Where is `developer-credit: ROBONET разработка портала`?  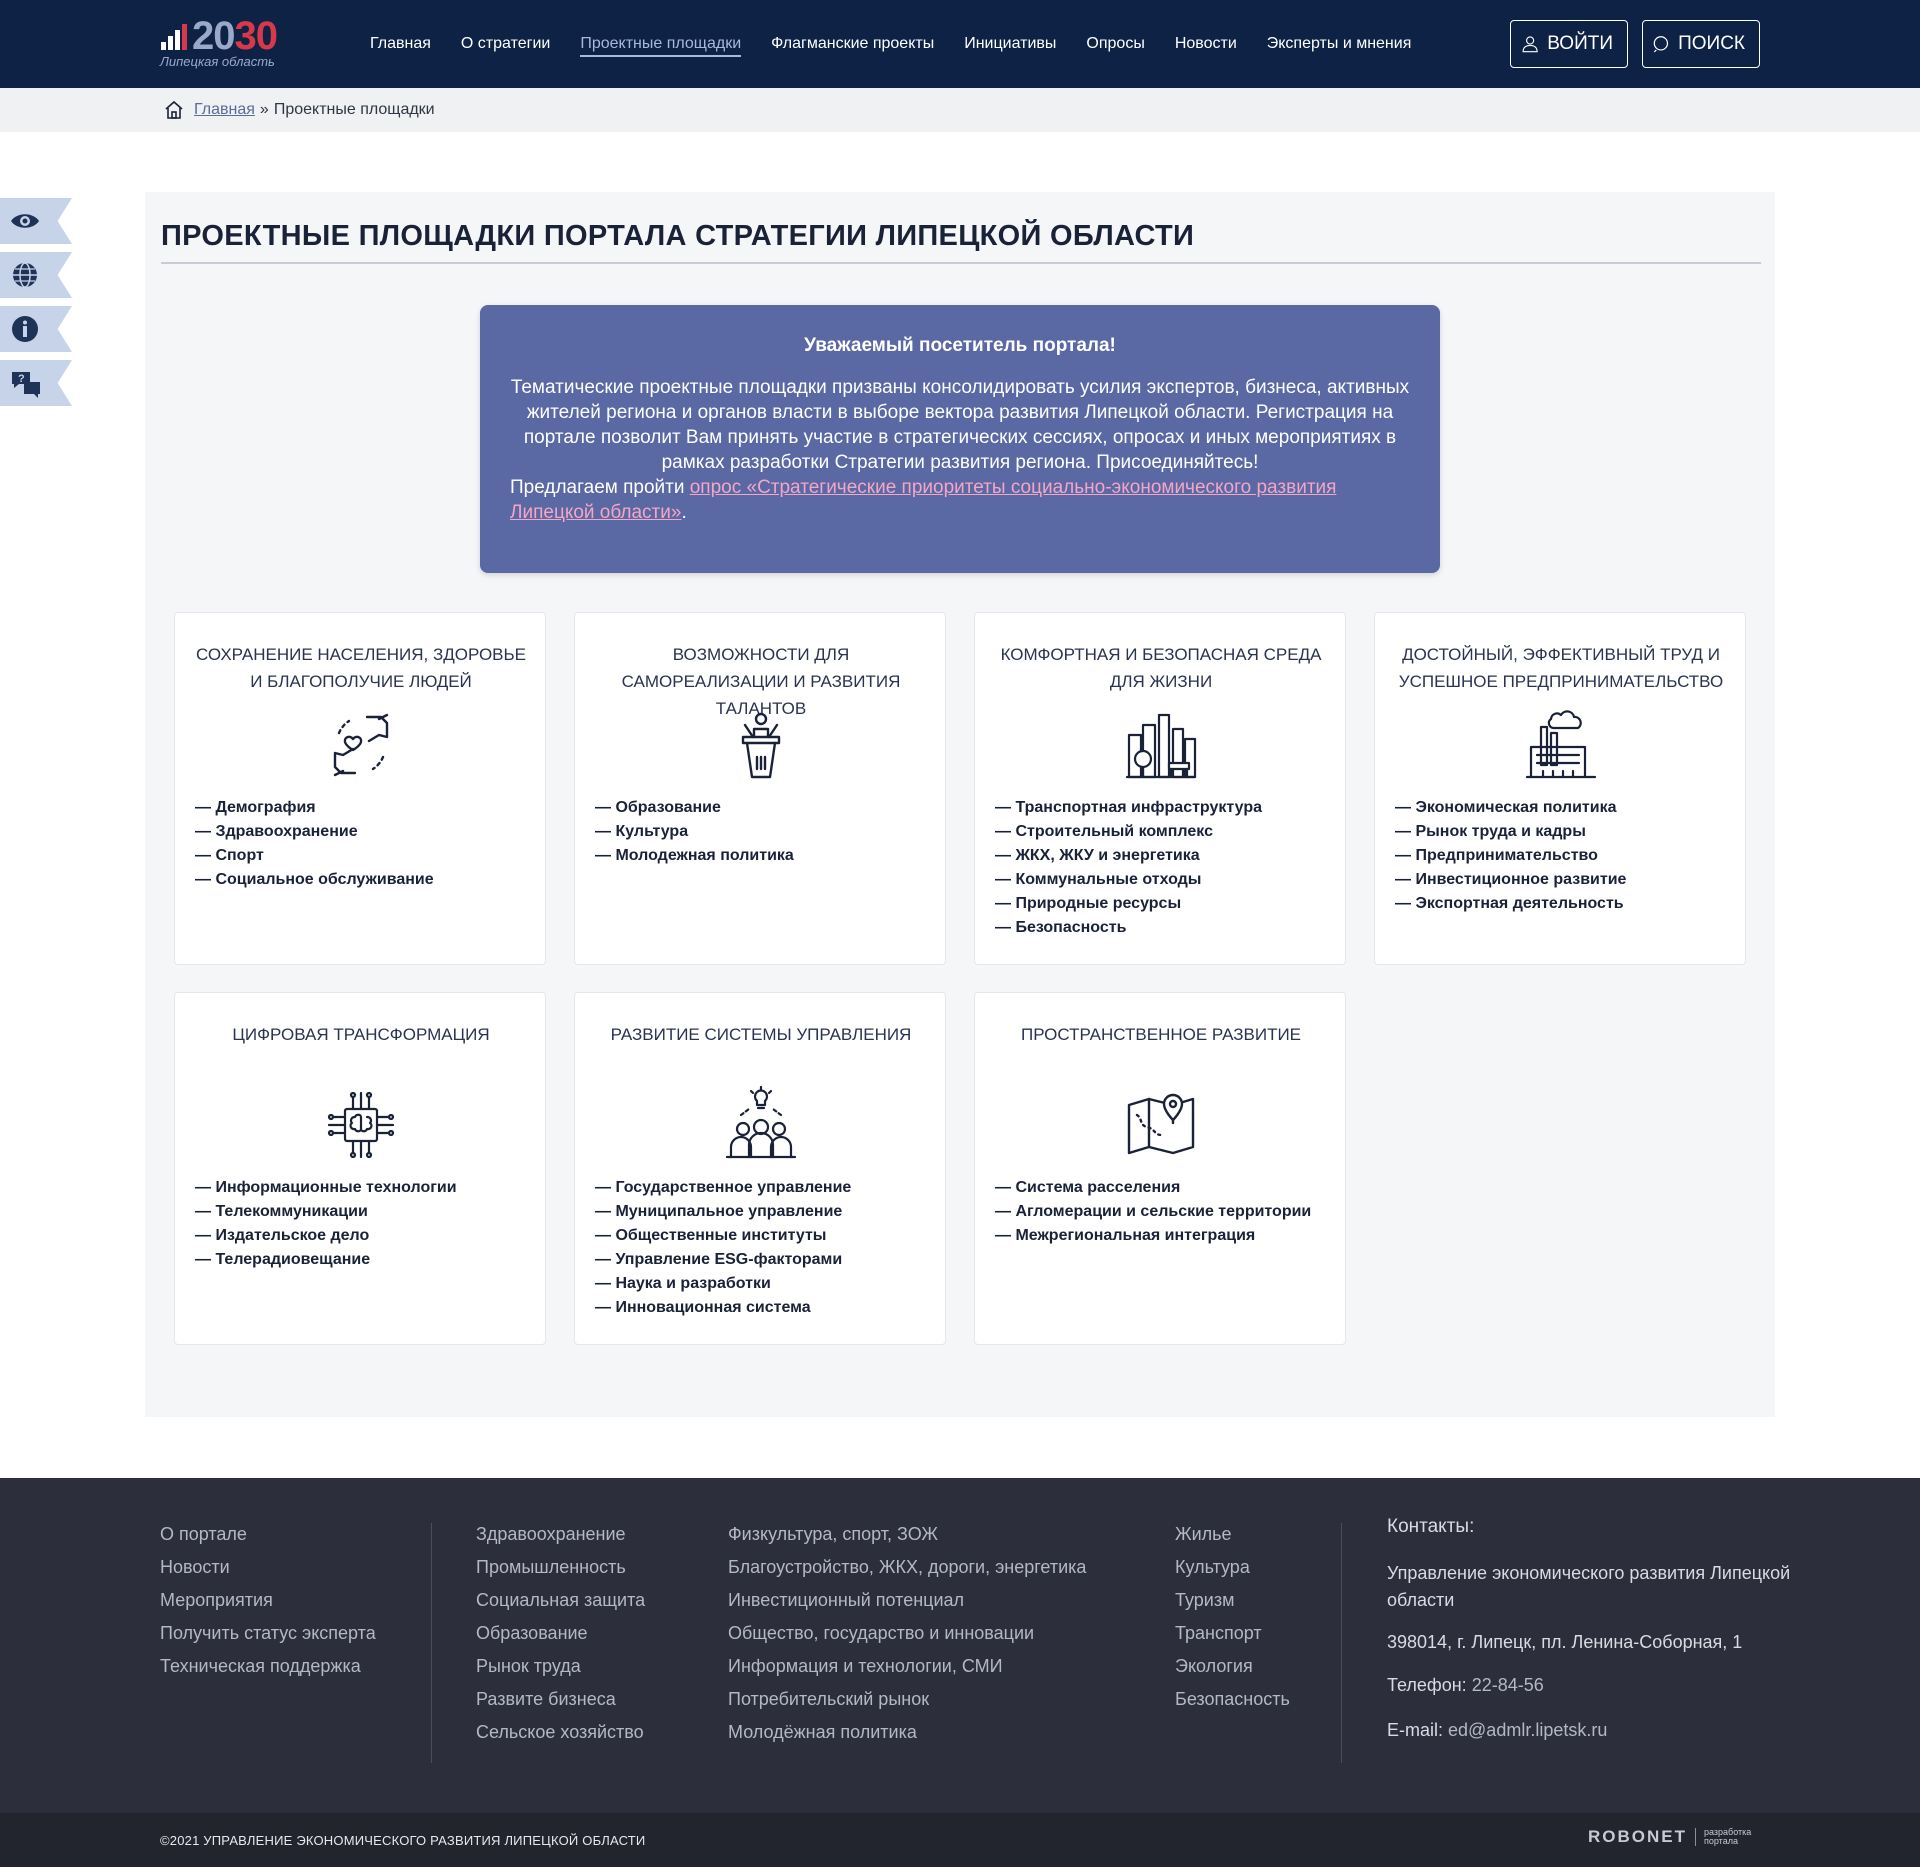 developer-credit: ROBONET разработка портала is located at coordinates (1681, 1837).